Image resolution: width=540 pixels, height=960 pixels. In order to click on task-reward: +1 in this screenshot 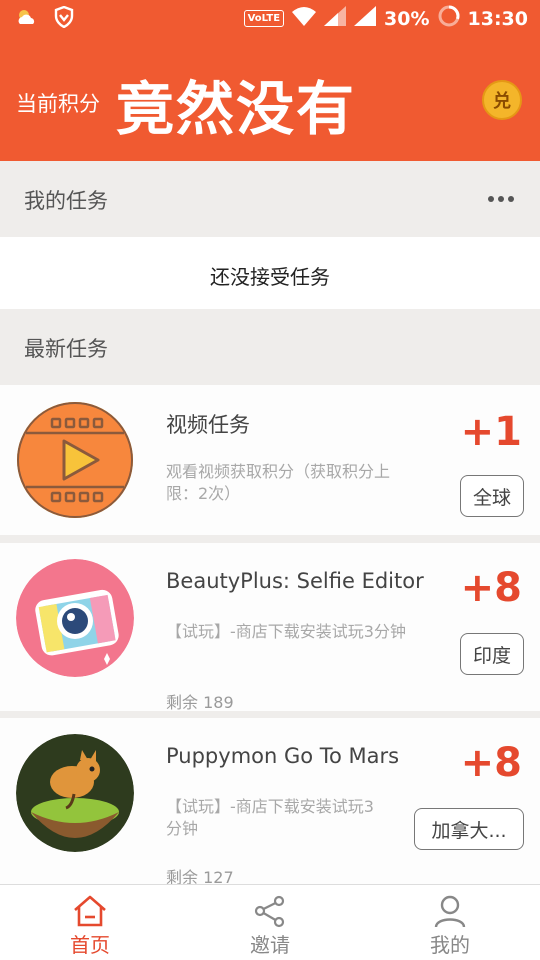, I will do `click(491, 432)`.